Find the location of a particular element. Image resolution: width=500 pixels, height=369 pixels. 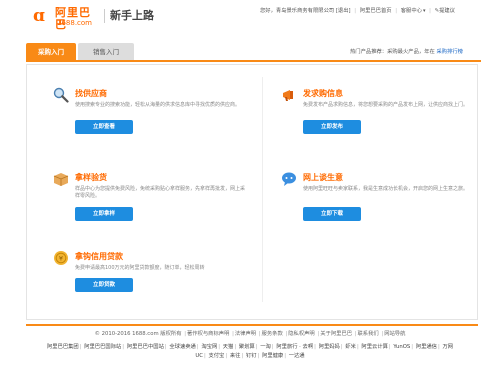

footer-link: 淘宝网 is located at coordinates (209, 347).